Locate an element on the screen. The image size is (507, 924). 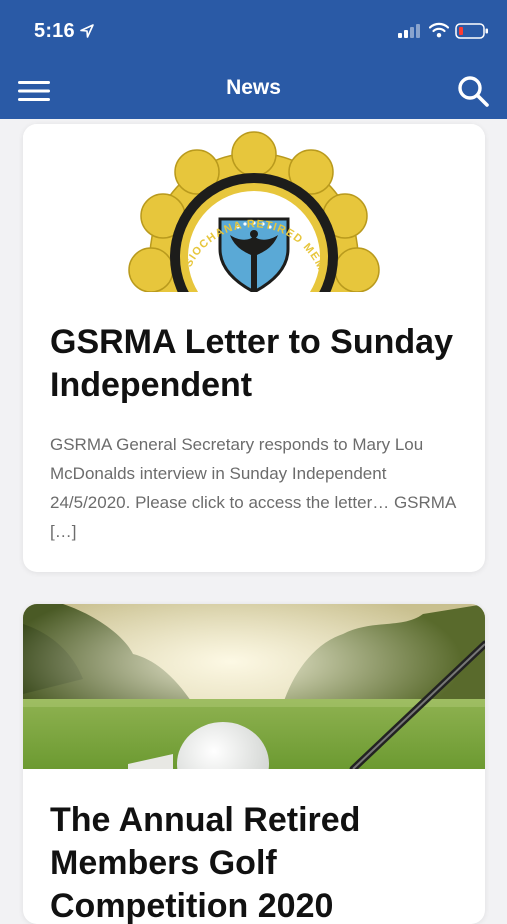
location-arrow-icon is located at coordinates (87, 31).